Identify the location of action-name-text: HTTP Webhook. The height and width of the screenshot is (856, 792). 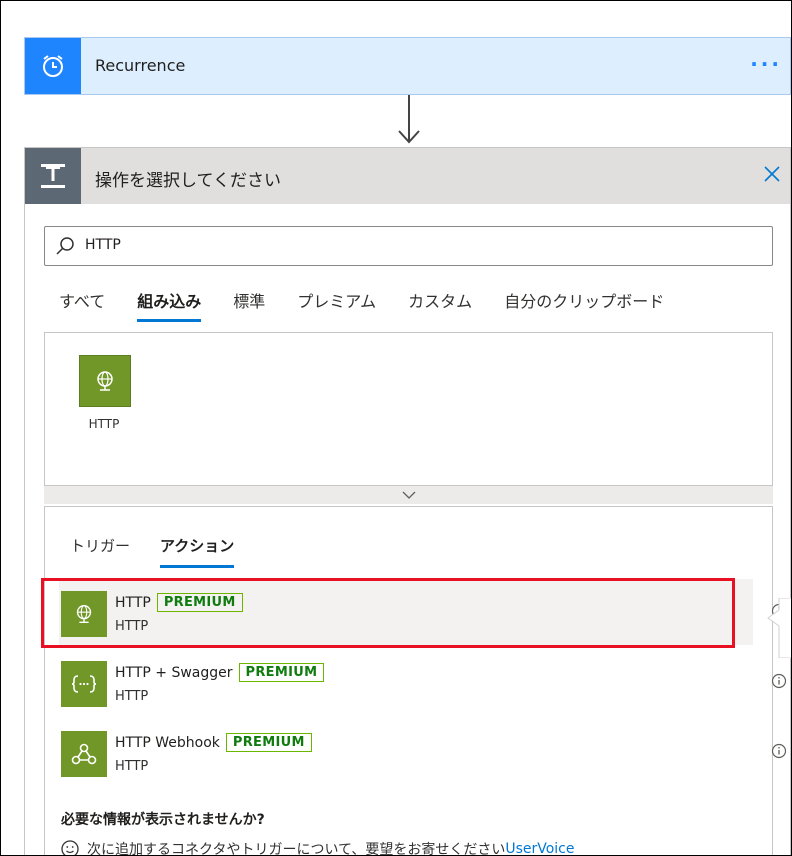
(167, 742).